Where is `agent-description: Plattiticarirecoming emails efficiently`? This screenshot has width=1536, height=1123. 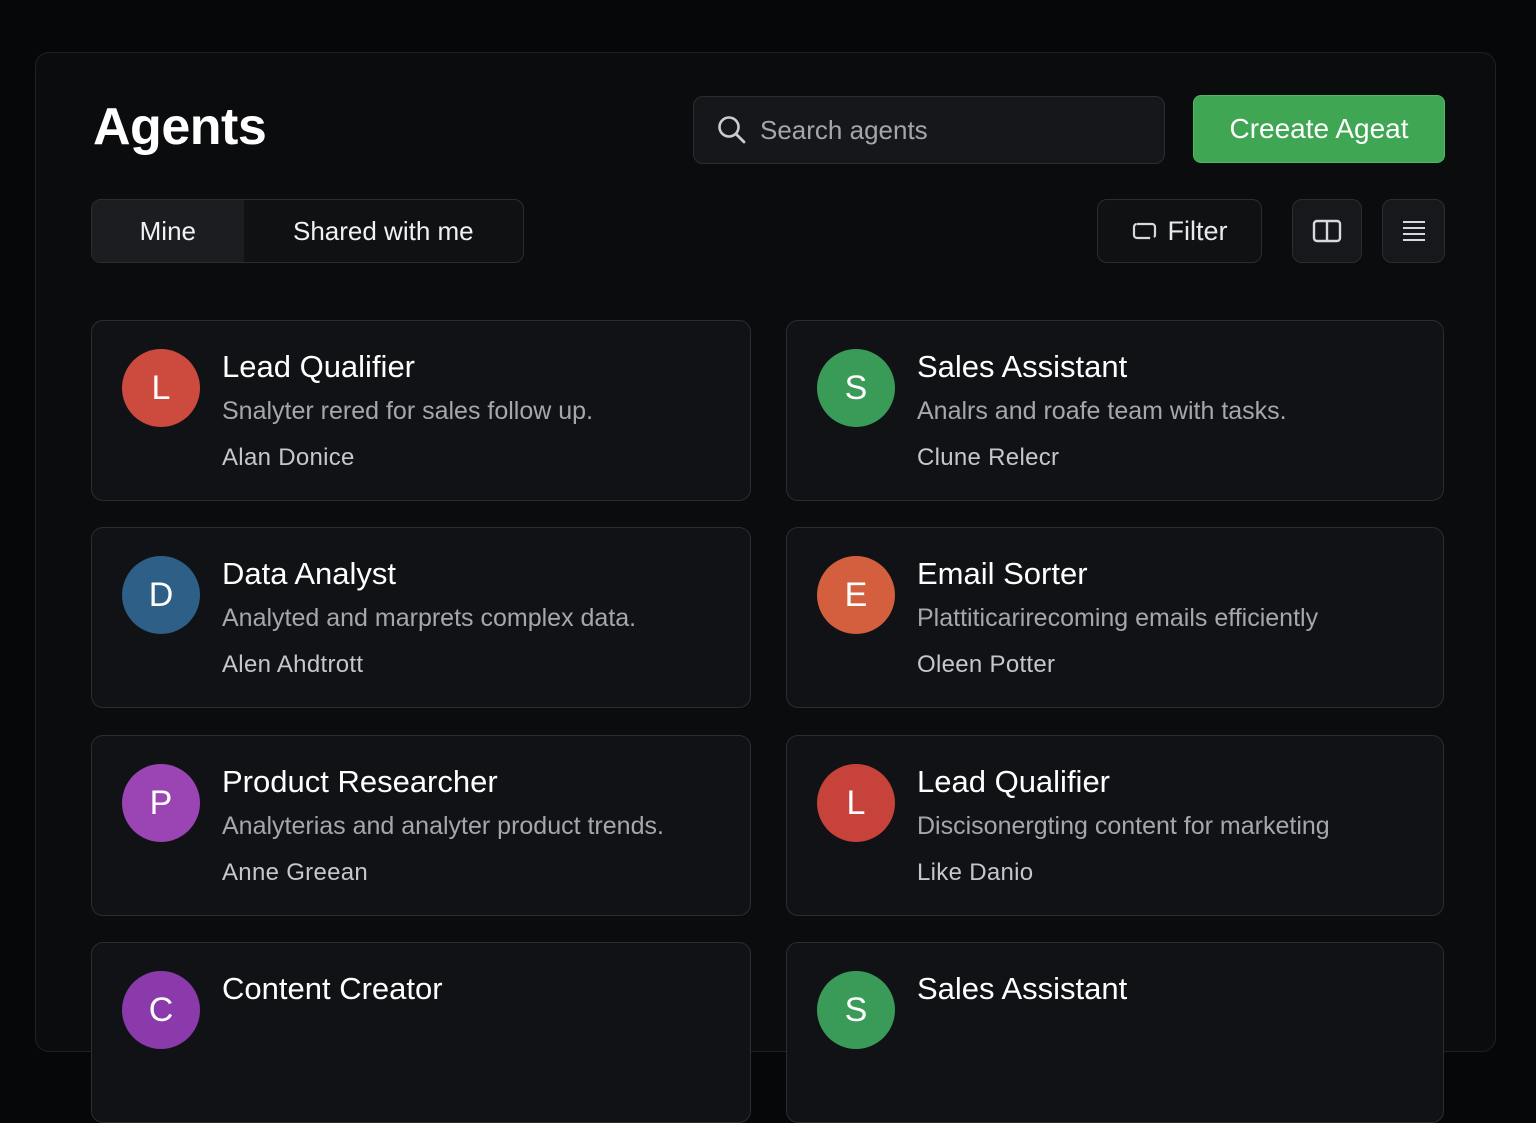 agent-description: Plattiticarirecoming emails efficiently is located at coordinates (1118, 618).